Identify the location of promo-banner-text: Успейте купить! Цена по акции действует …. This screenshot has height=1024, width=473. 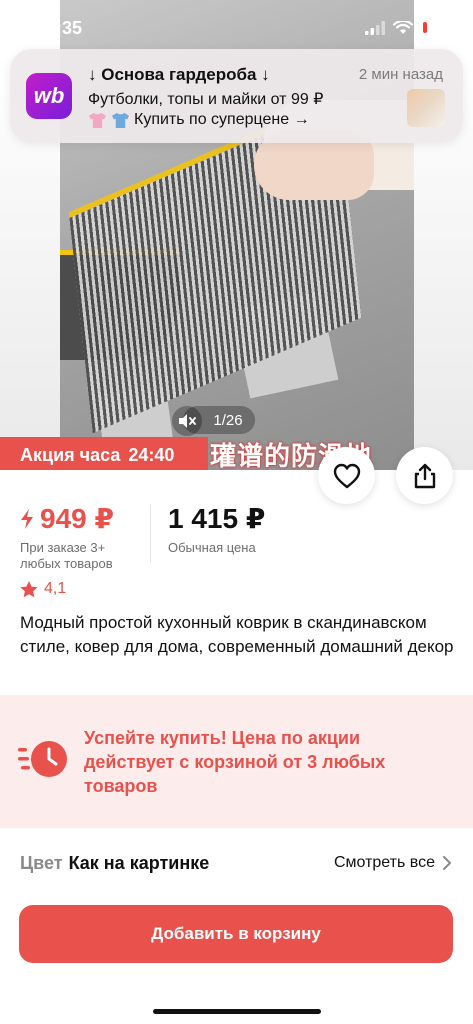
(235, 762).